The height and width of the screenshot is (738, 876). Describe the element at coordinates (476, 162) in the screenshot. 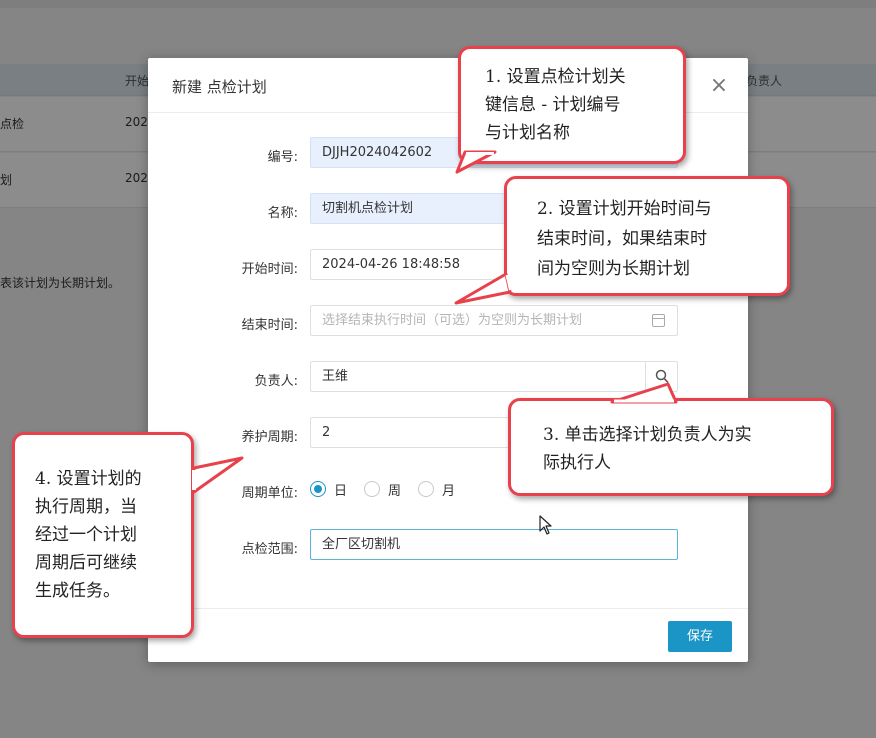

I see `callout-1-pointer` at that location.